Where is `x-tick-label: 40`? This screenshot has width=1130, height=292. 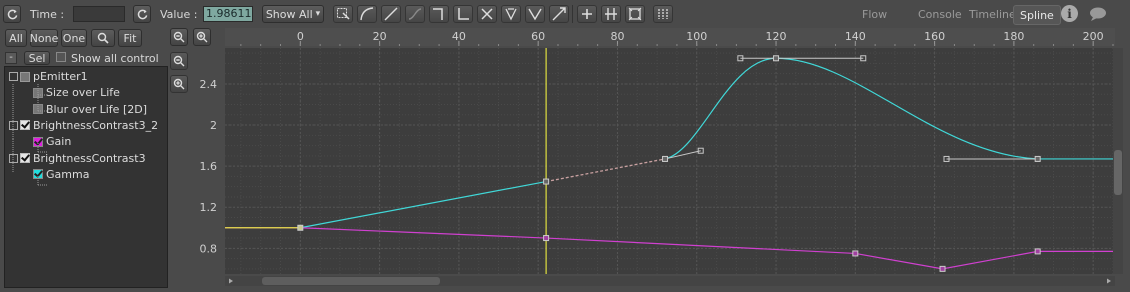
x-tick-label: 40 is located at coordinates (459, 36).